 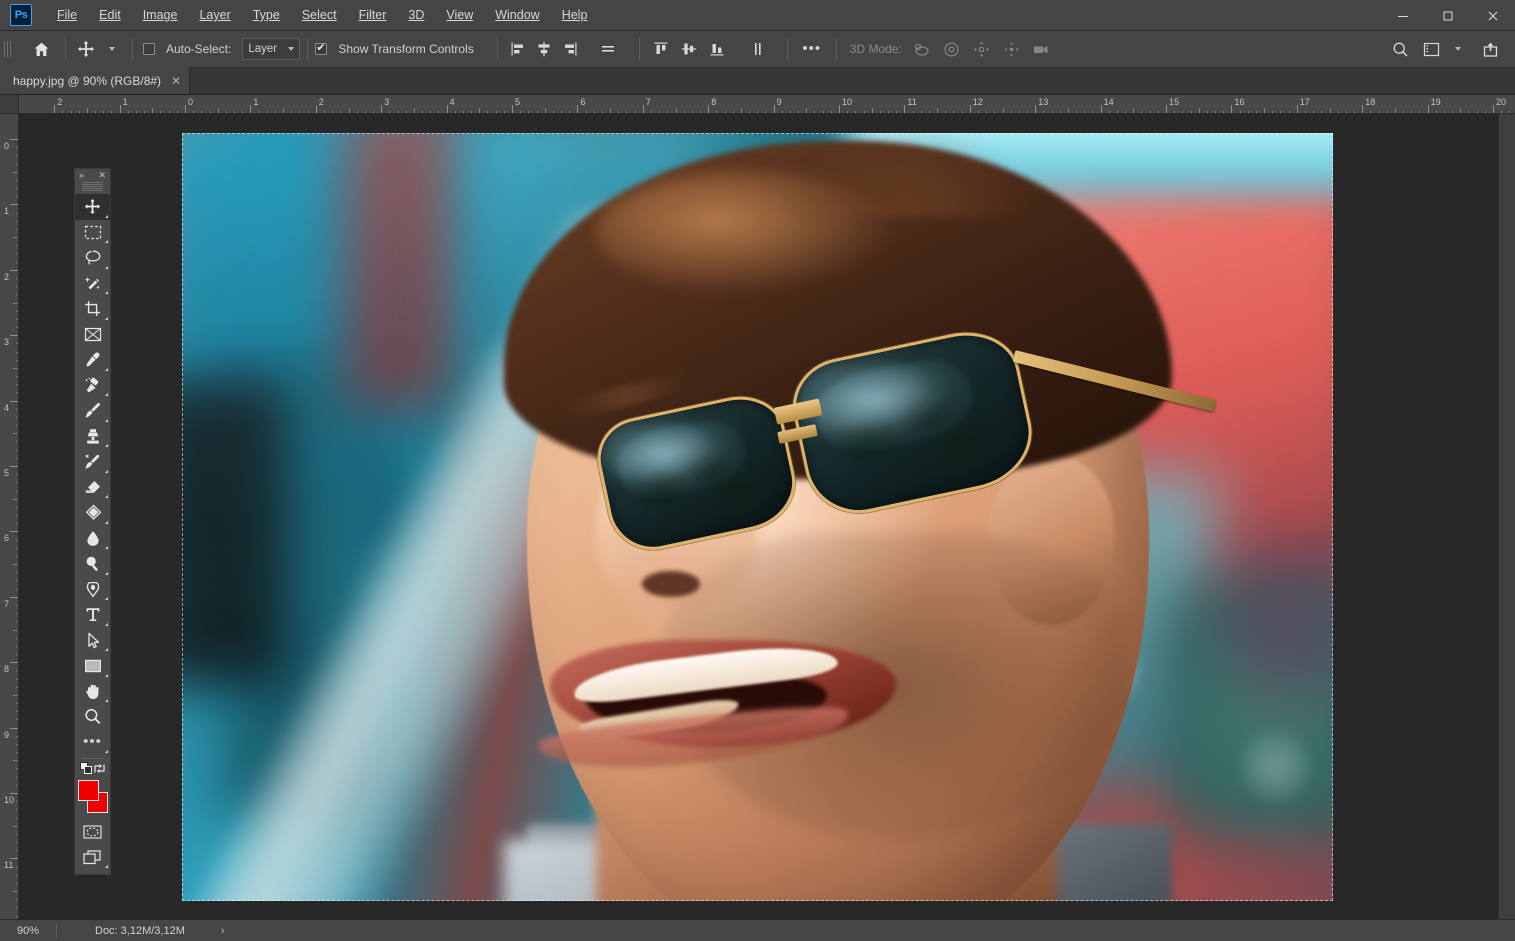 I want to click on minimize-button, so click(x=1402, y=15).